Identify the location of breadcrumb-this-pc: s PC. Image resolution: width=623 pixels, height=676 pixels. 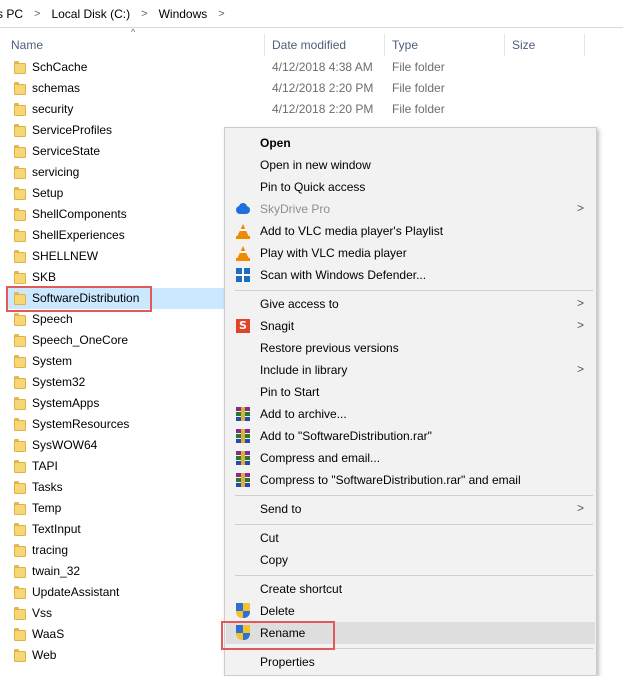
(13, 14).